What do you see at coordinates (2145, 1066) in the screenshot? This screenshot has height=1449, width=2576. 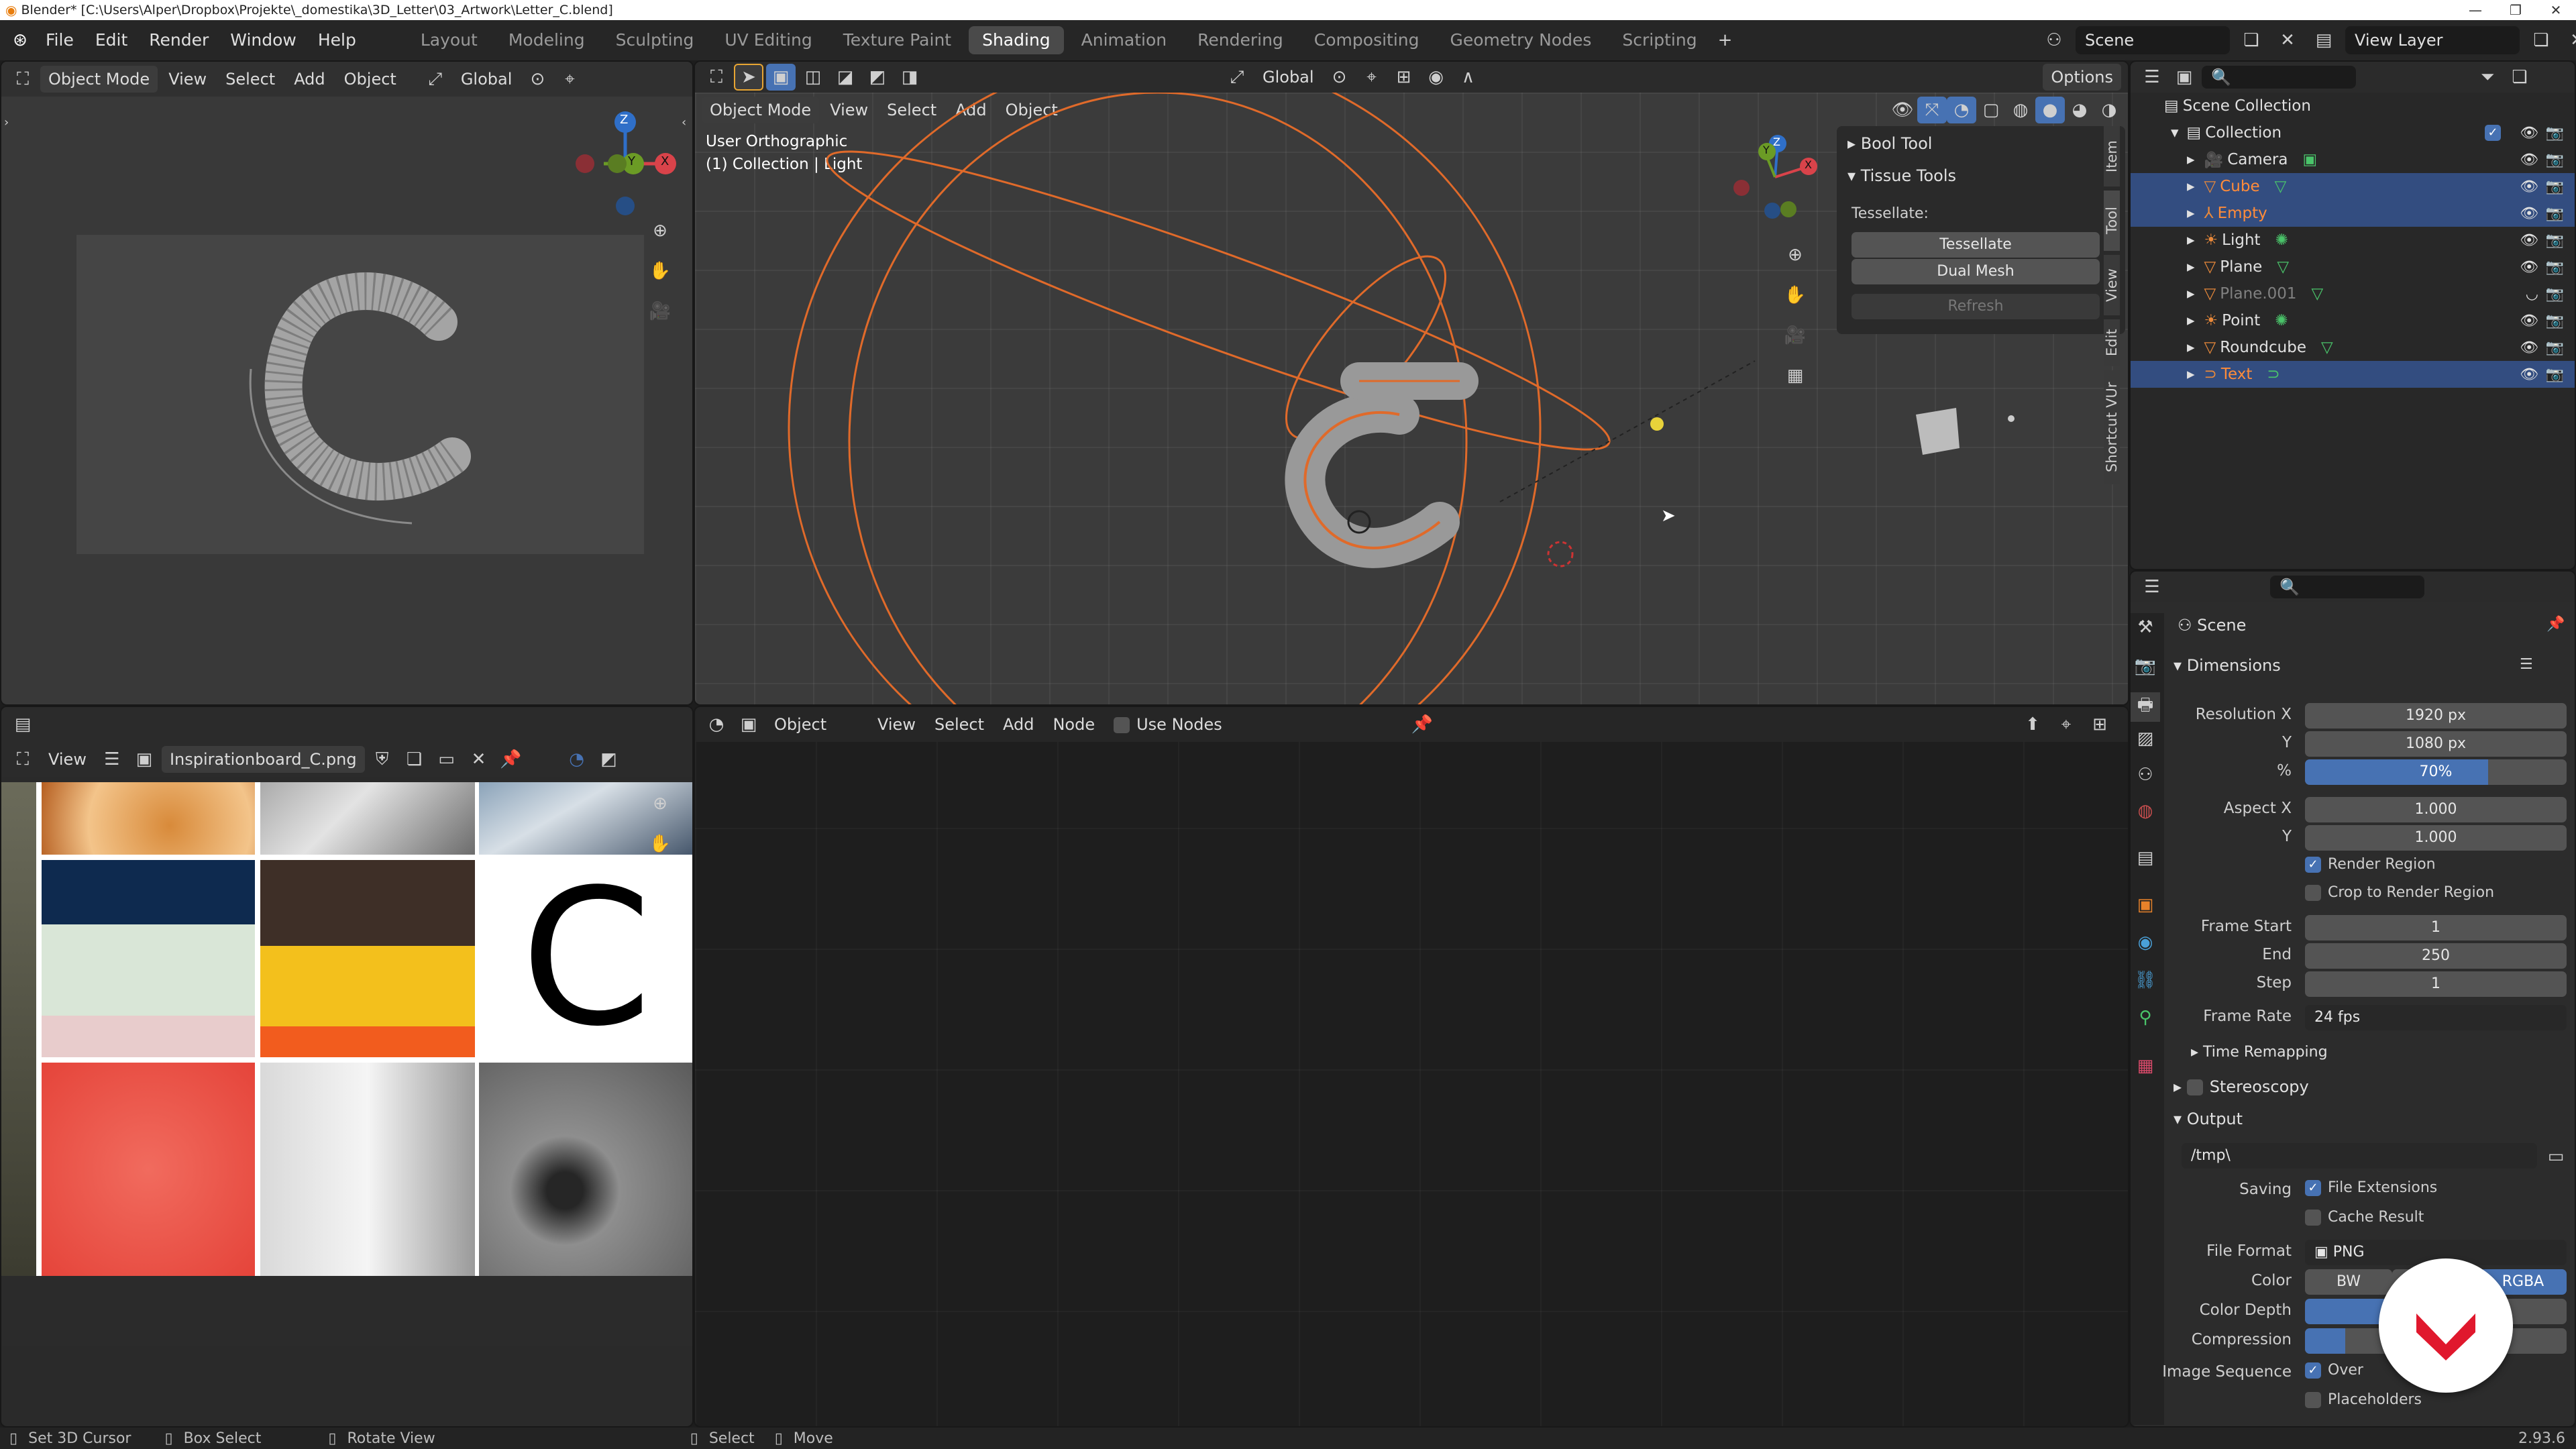 I see `texture-tab-icon: ▦` at bounding box center [2145, 1066].